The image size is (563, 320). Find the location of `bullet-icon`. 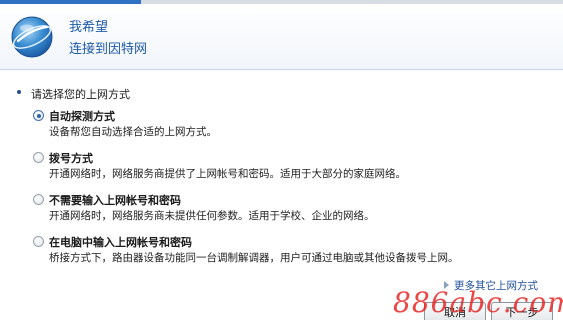

bullet-icon is located at coordinates (19, 92).